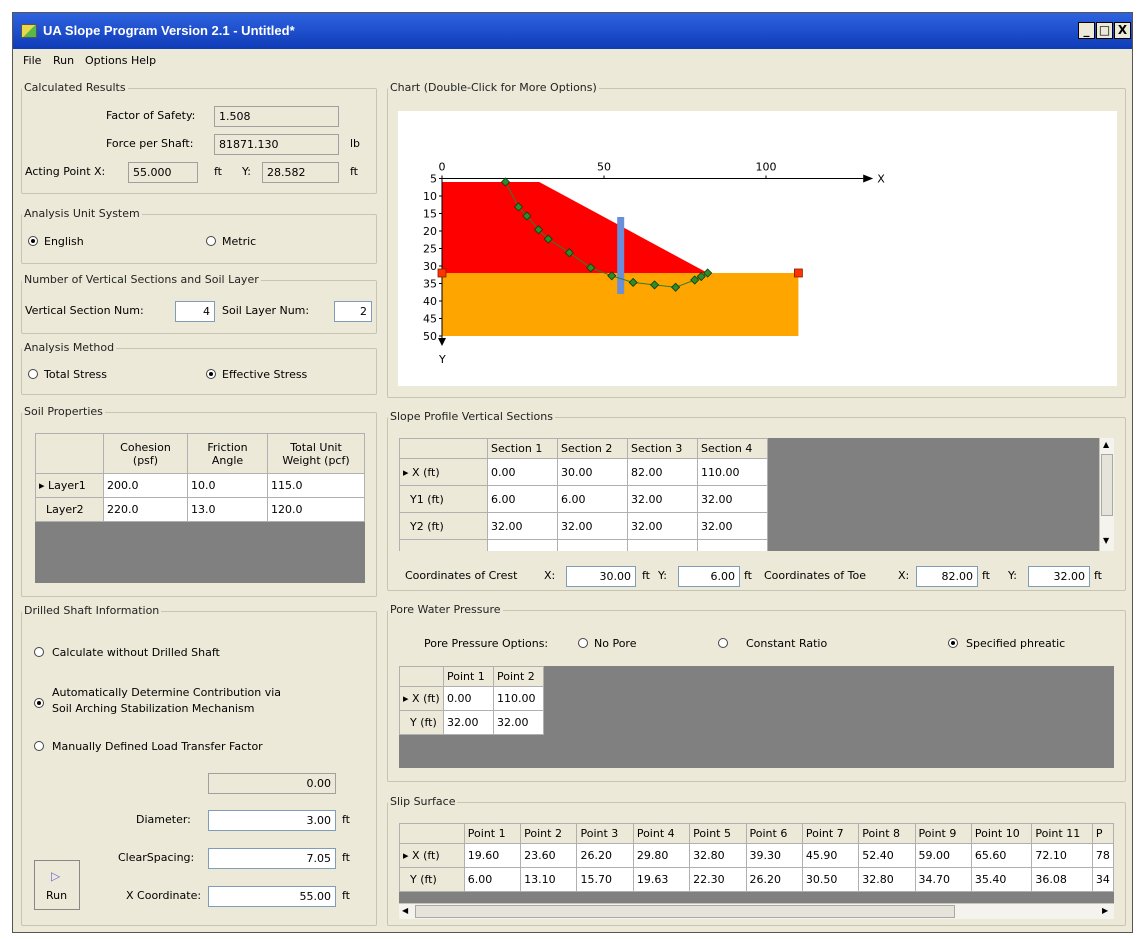 The image size is (1138, 939). Describe the element at coordinates (601, 576) in the screenshot. I see `crest-x-field: 30.00` at that location.